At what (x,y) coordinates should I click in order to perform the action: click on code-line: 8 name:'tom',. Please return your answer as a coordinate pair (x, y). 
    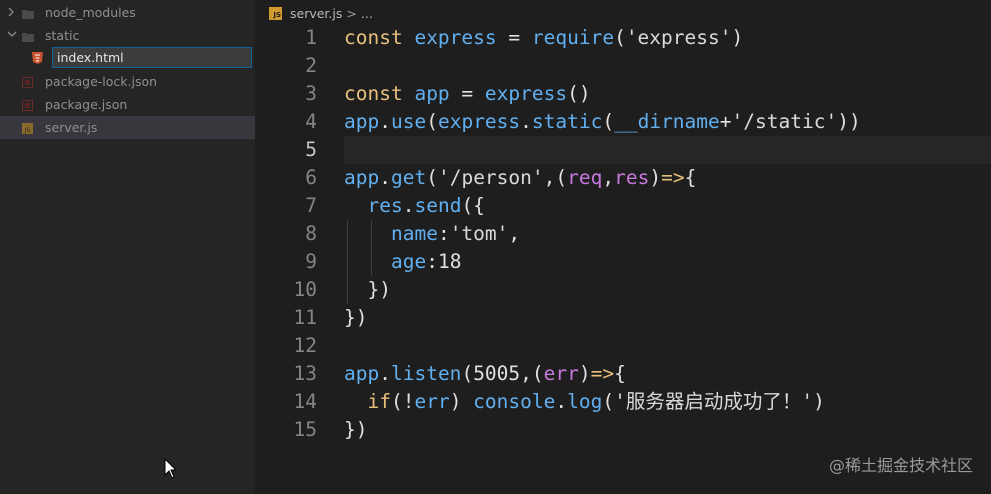
    Looking at the image, I should click on (623, 234).